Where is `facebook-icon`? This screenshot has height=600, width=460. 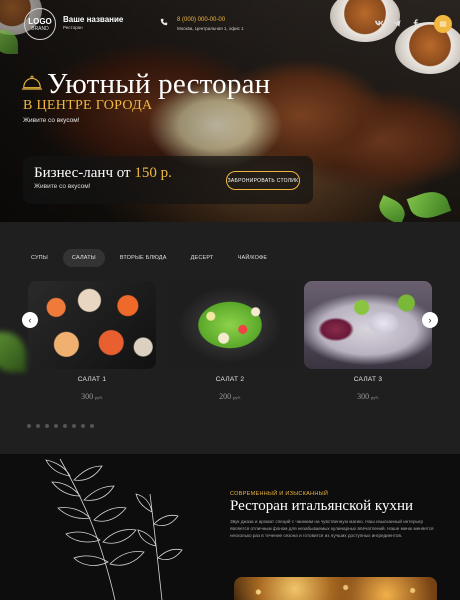 facebook-icon is located at coordinates (415, 23).